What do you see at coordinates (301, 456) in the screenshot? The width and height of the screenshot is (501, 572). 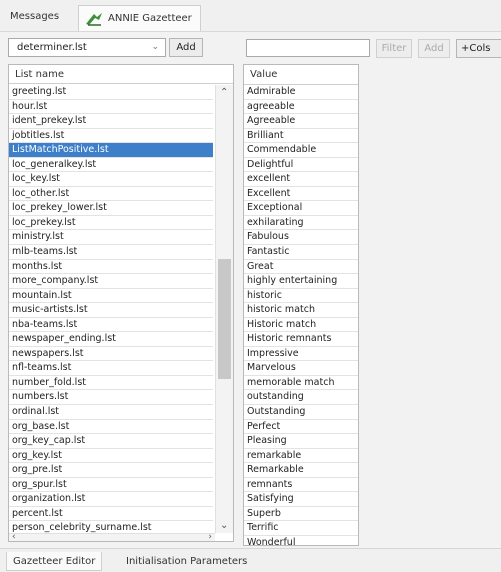 I see `value-item: remarkable` at bounding box center [301, 456].